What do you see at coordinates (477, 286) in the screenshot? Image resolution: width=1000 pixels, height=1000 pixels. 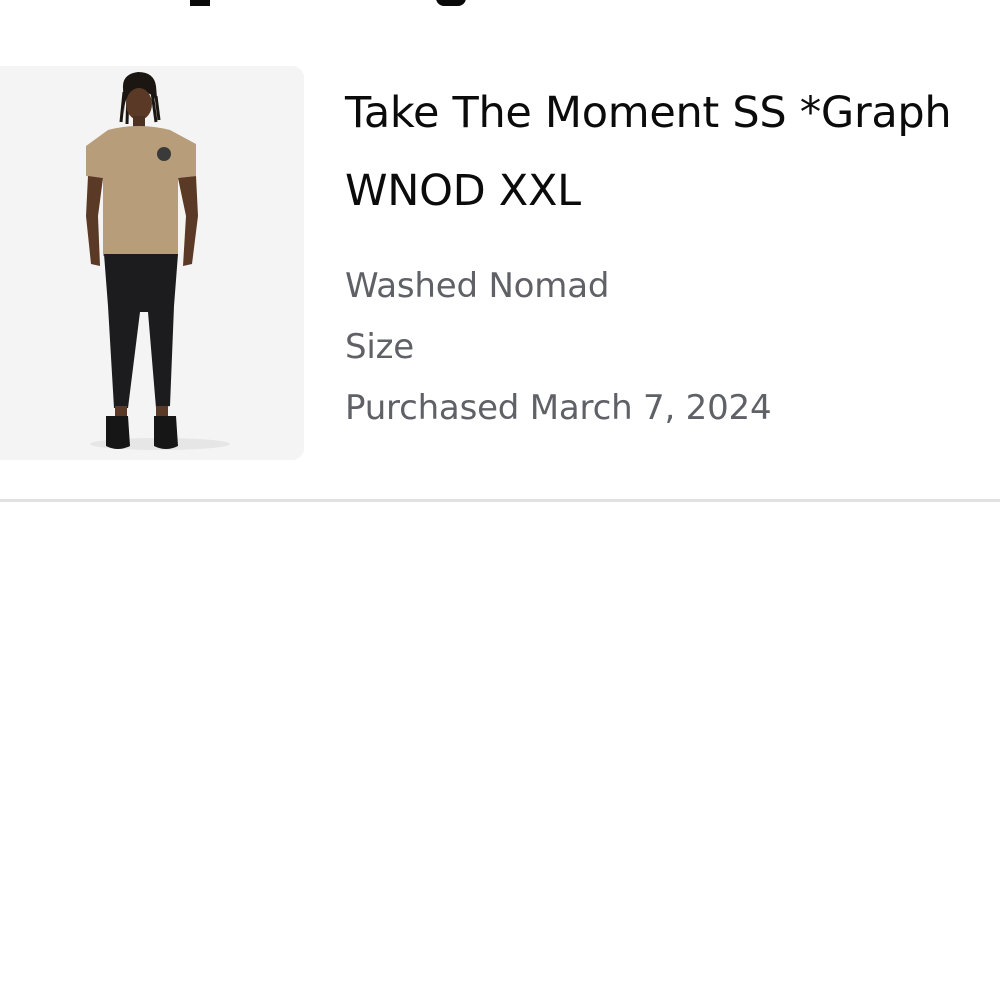 I see `item-color: Washed Nomad` at bounding box center [477, 286].